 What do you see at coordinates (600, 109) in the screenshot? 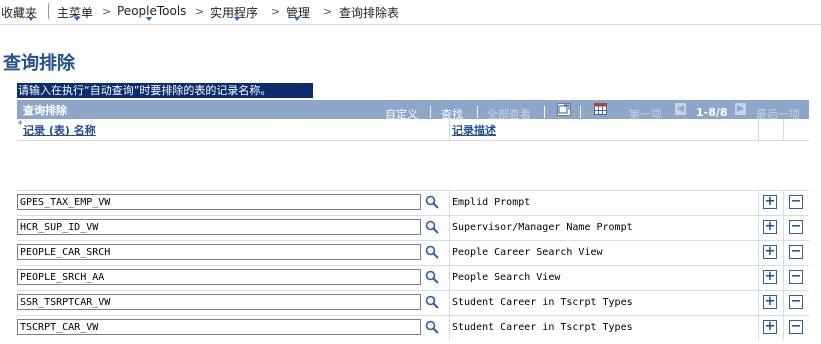
I see `download-grid-icon` at bounding box center [600, 109].